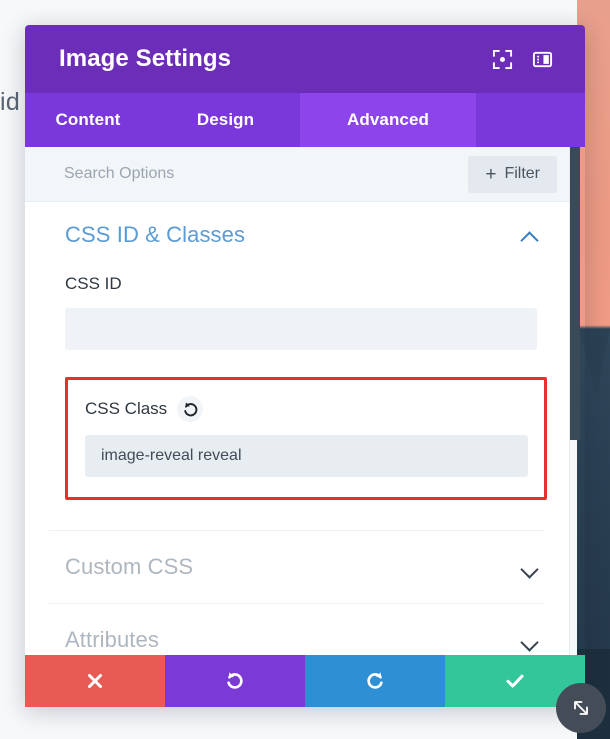  I want to click on section-header-attributes: Attributes, so click(297, 629).